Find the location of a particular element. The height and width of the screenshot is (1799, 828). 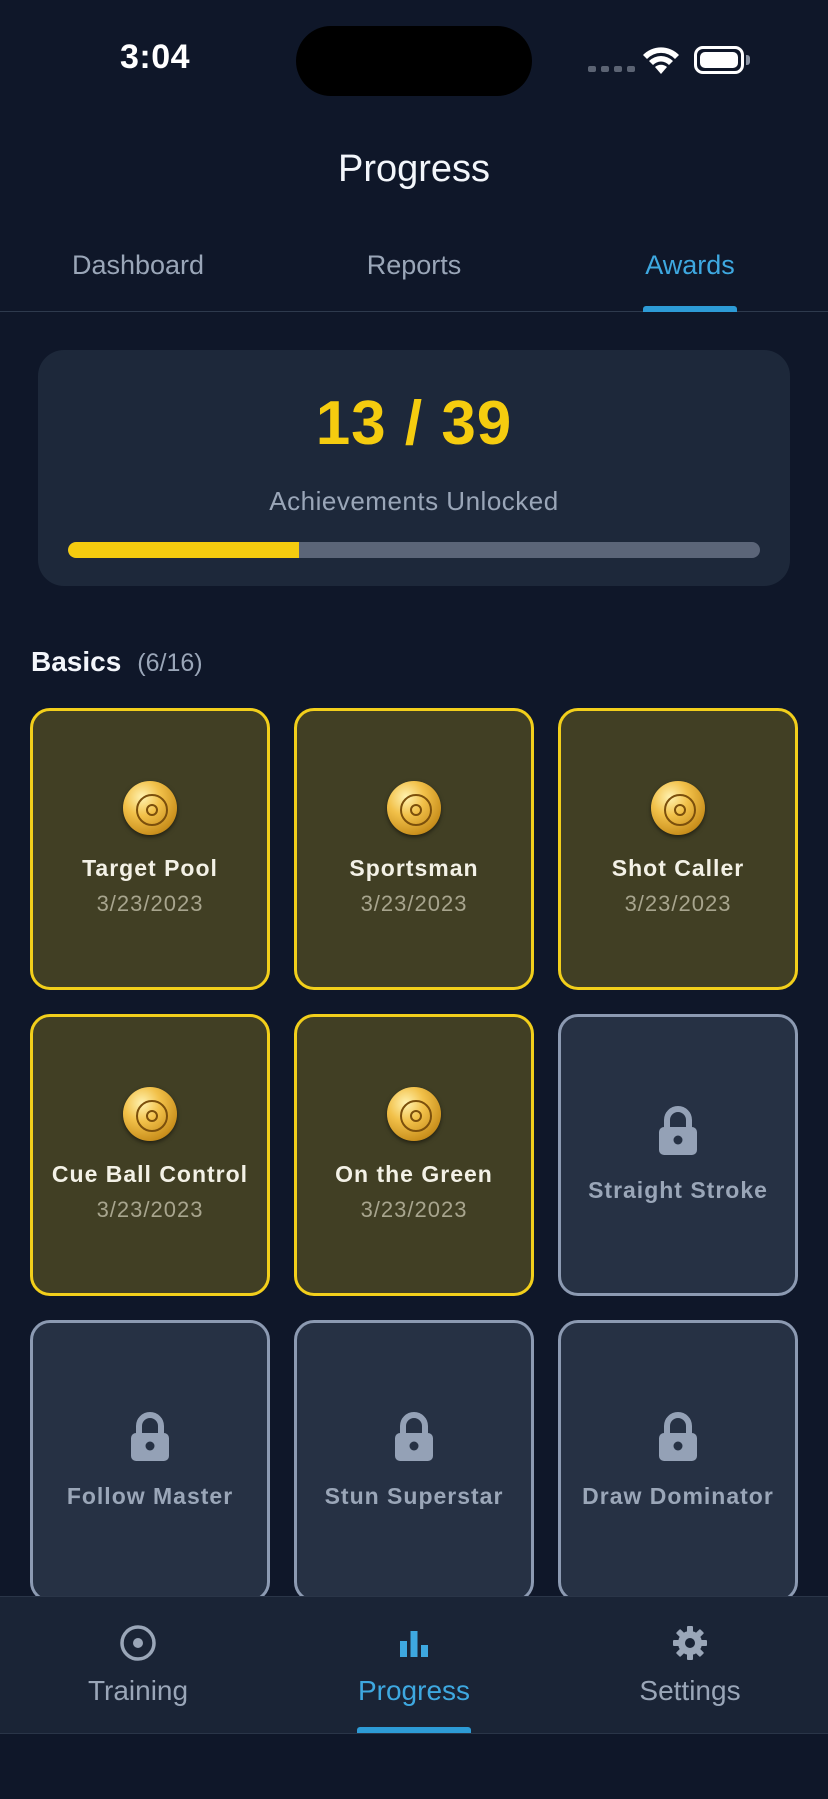

achievements-summary-card: 13 / 39 Achievements Unlocked is located at coordinates (414, 468).